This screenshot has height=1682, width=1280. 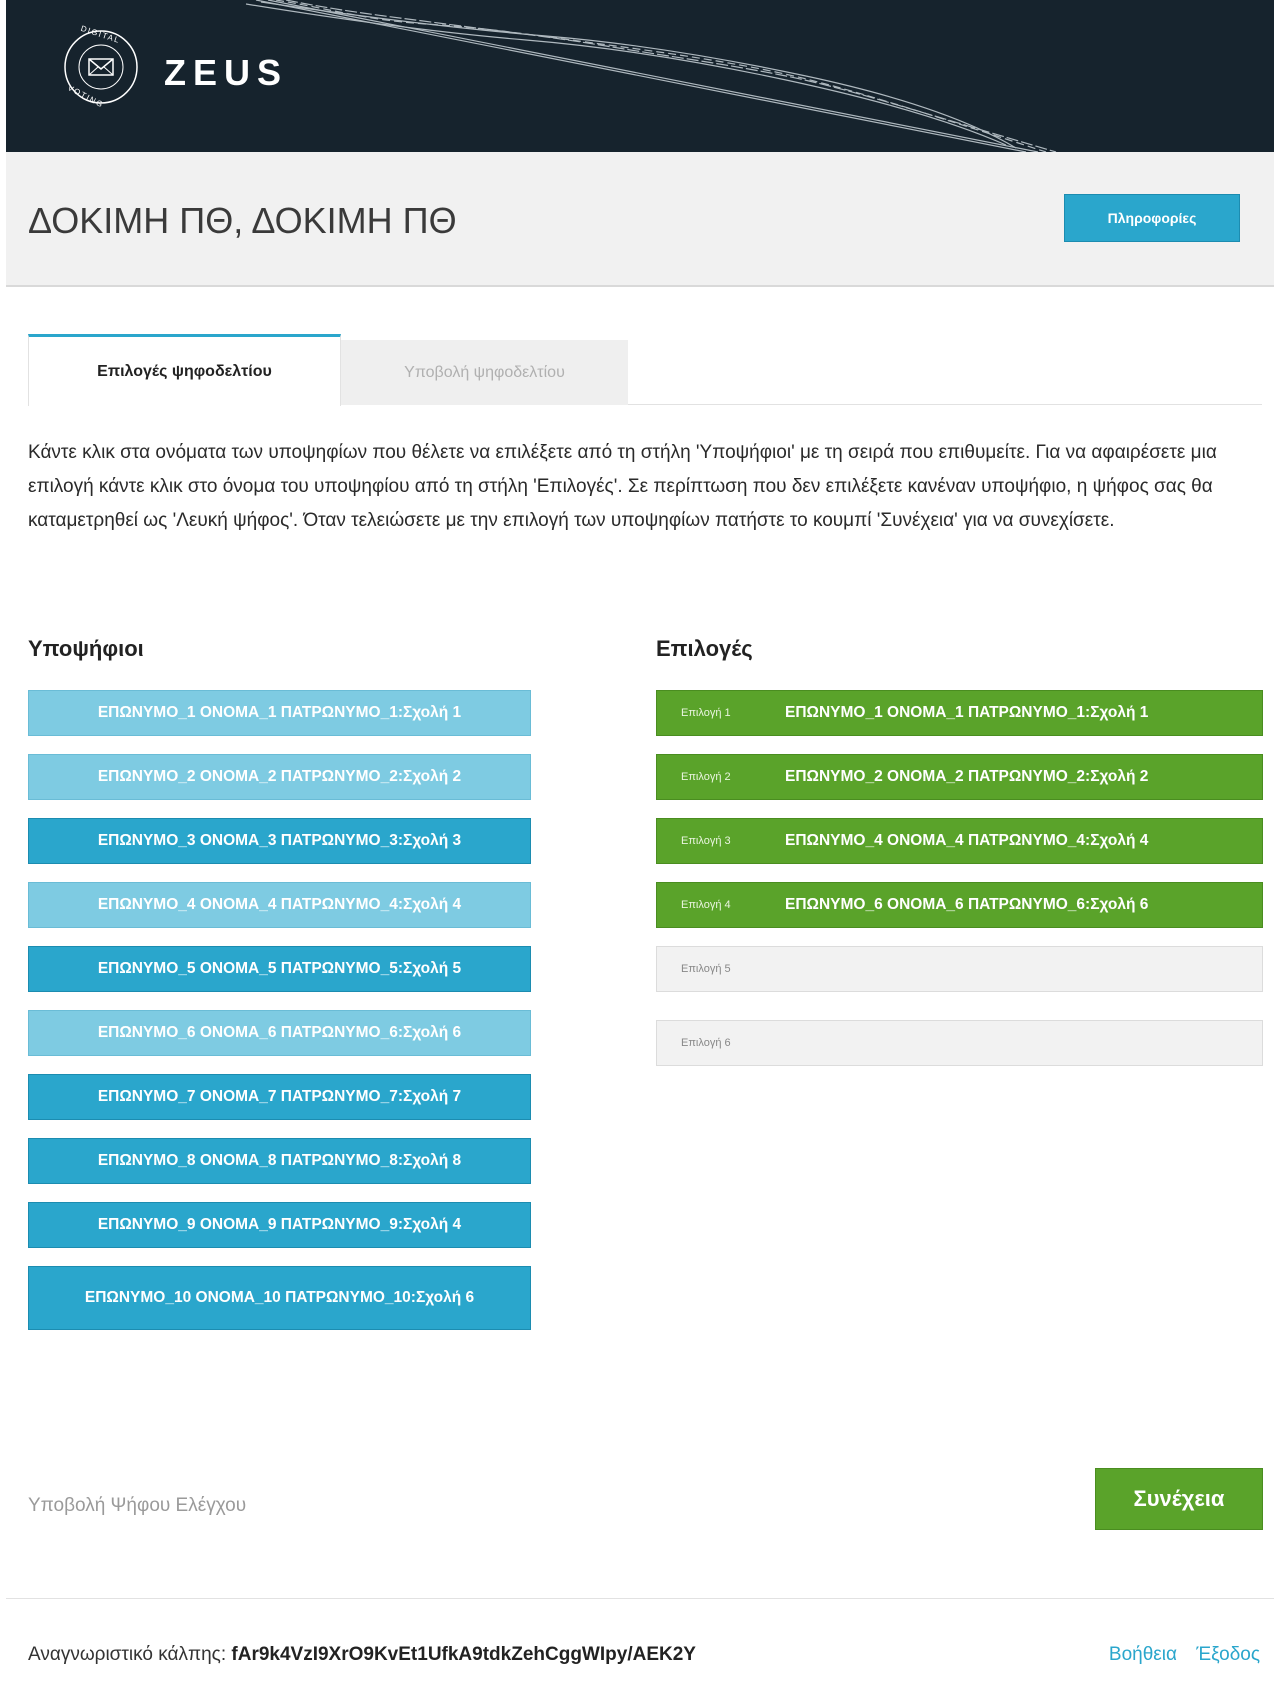 What do you see at coordinates (226, 73) in the screenshot?
I see `zeus-logo-text: ZEUS` at bounding box center [226, 73].